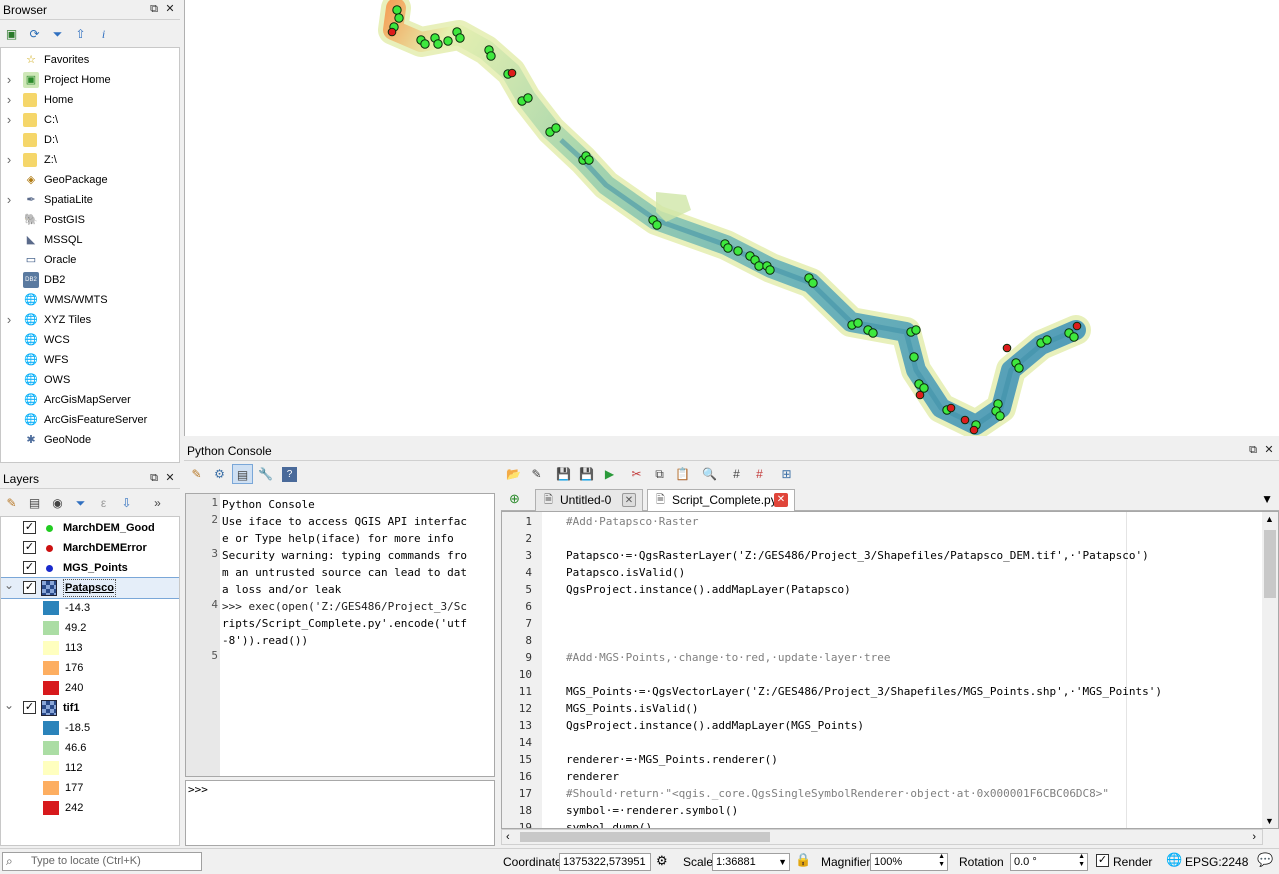  Describe the element at coordinates (90, 100) in the screenshot. I see `browser-item: › Home` at that location.